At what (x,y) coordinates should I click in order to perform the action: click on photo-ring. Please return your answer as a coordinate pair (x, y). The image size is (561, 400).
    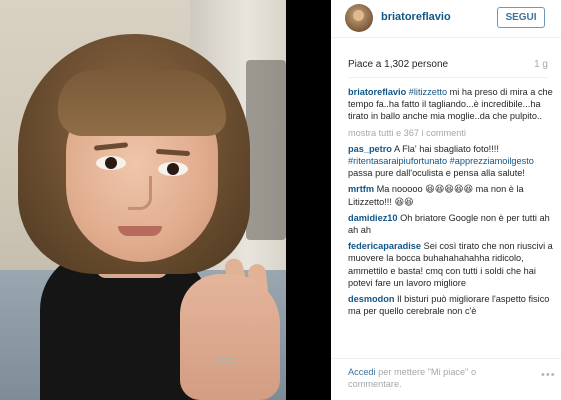
    Looking at the image, I should click on (226, 361).